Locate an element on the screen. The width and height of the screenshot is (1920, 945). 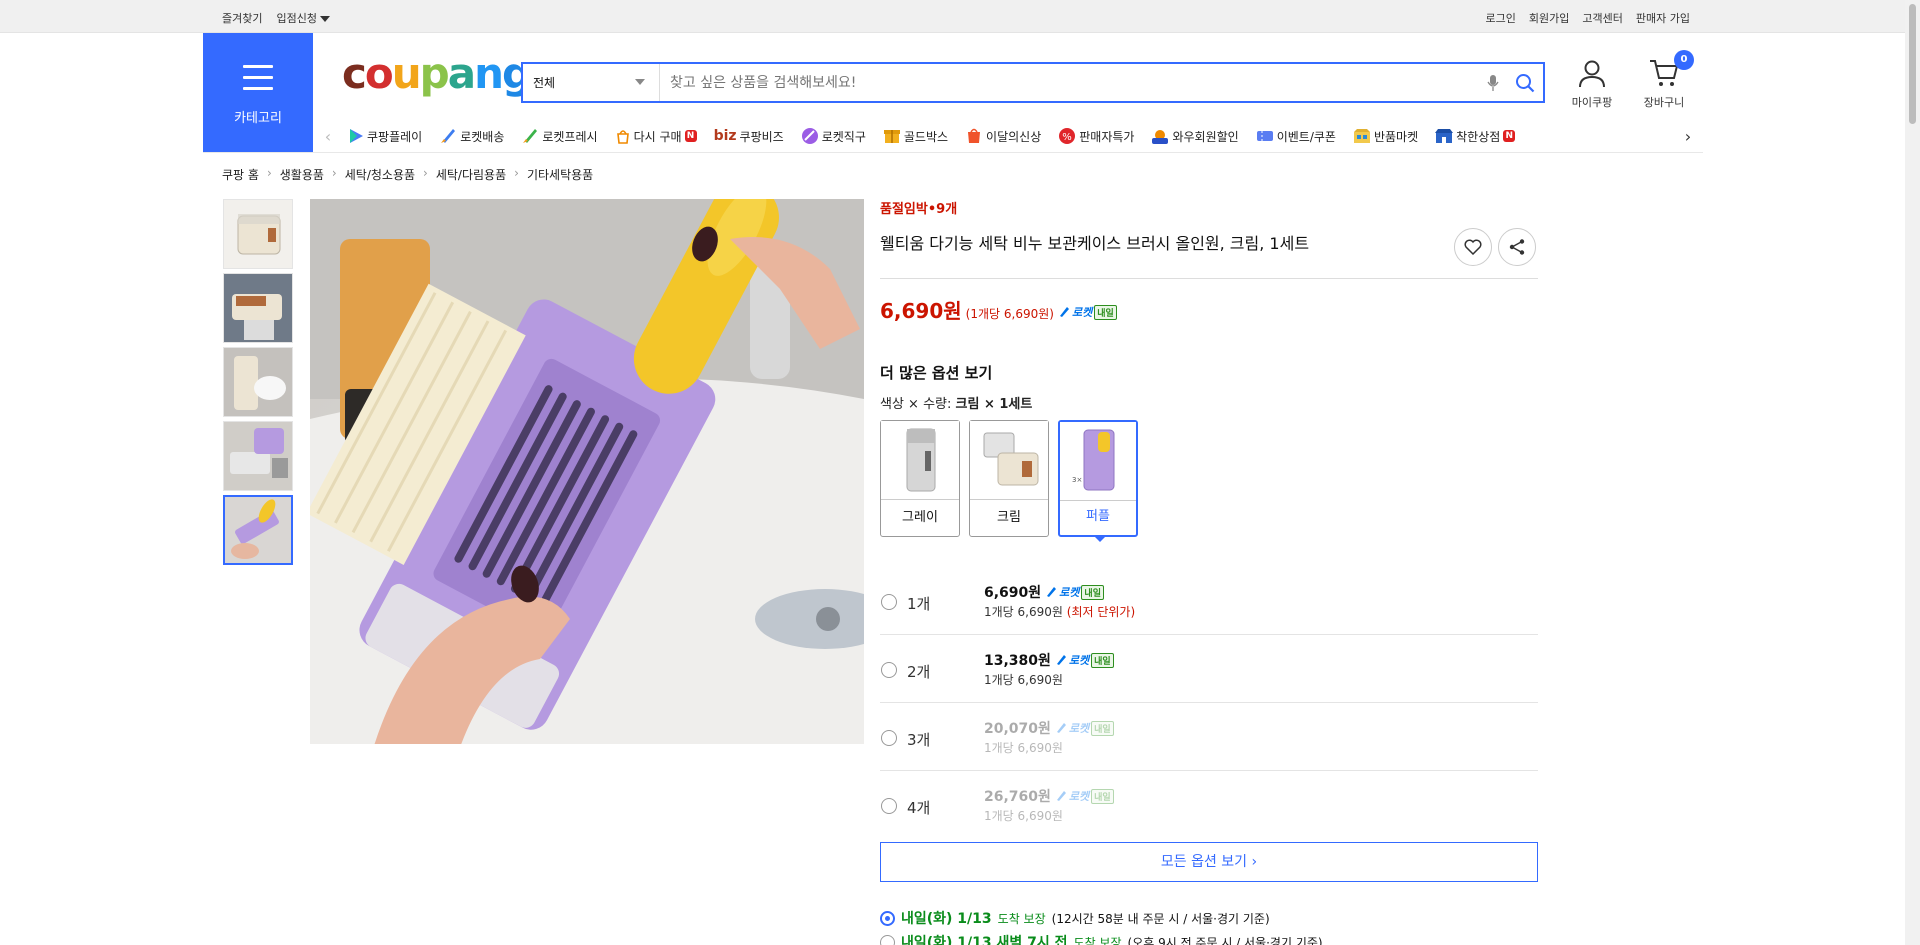
swatch-purple-image: 3× is located at coordinates (1098, 461).